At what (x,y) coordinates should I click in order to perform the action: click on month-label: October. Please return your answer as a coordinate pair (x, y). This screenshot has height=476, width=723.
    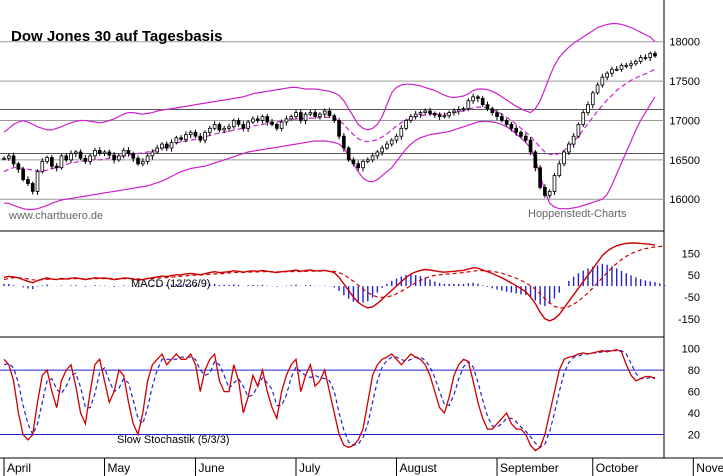
    Looking at the image, I should click on (617, 468).